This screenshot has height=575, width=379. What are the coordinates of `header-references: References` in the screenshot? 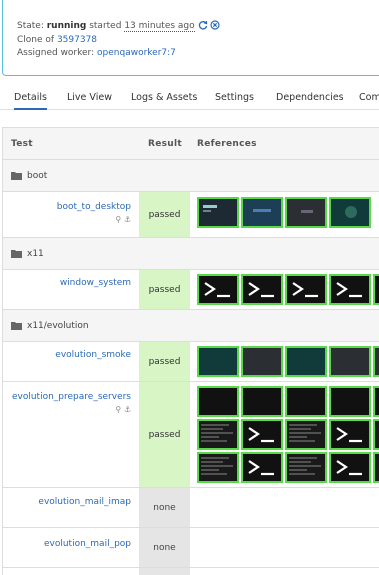 It's located at (227, 144).